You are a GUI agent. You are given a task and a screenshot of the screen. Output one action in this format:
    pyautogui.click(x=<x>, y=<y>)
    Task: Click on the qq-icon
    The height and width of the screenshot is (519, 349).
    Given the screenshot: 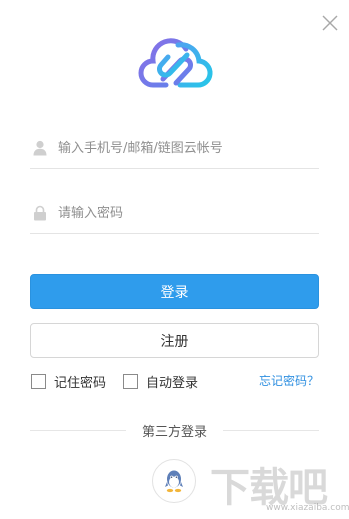 What is the action you would take?
    pyautogui.click(x=174, y=481)
    